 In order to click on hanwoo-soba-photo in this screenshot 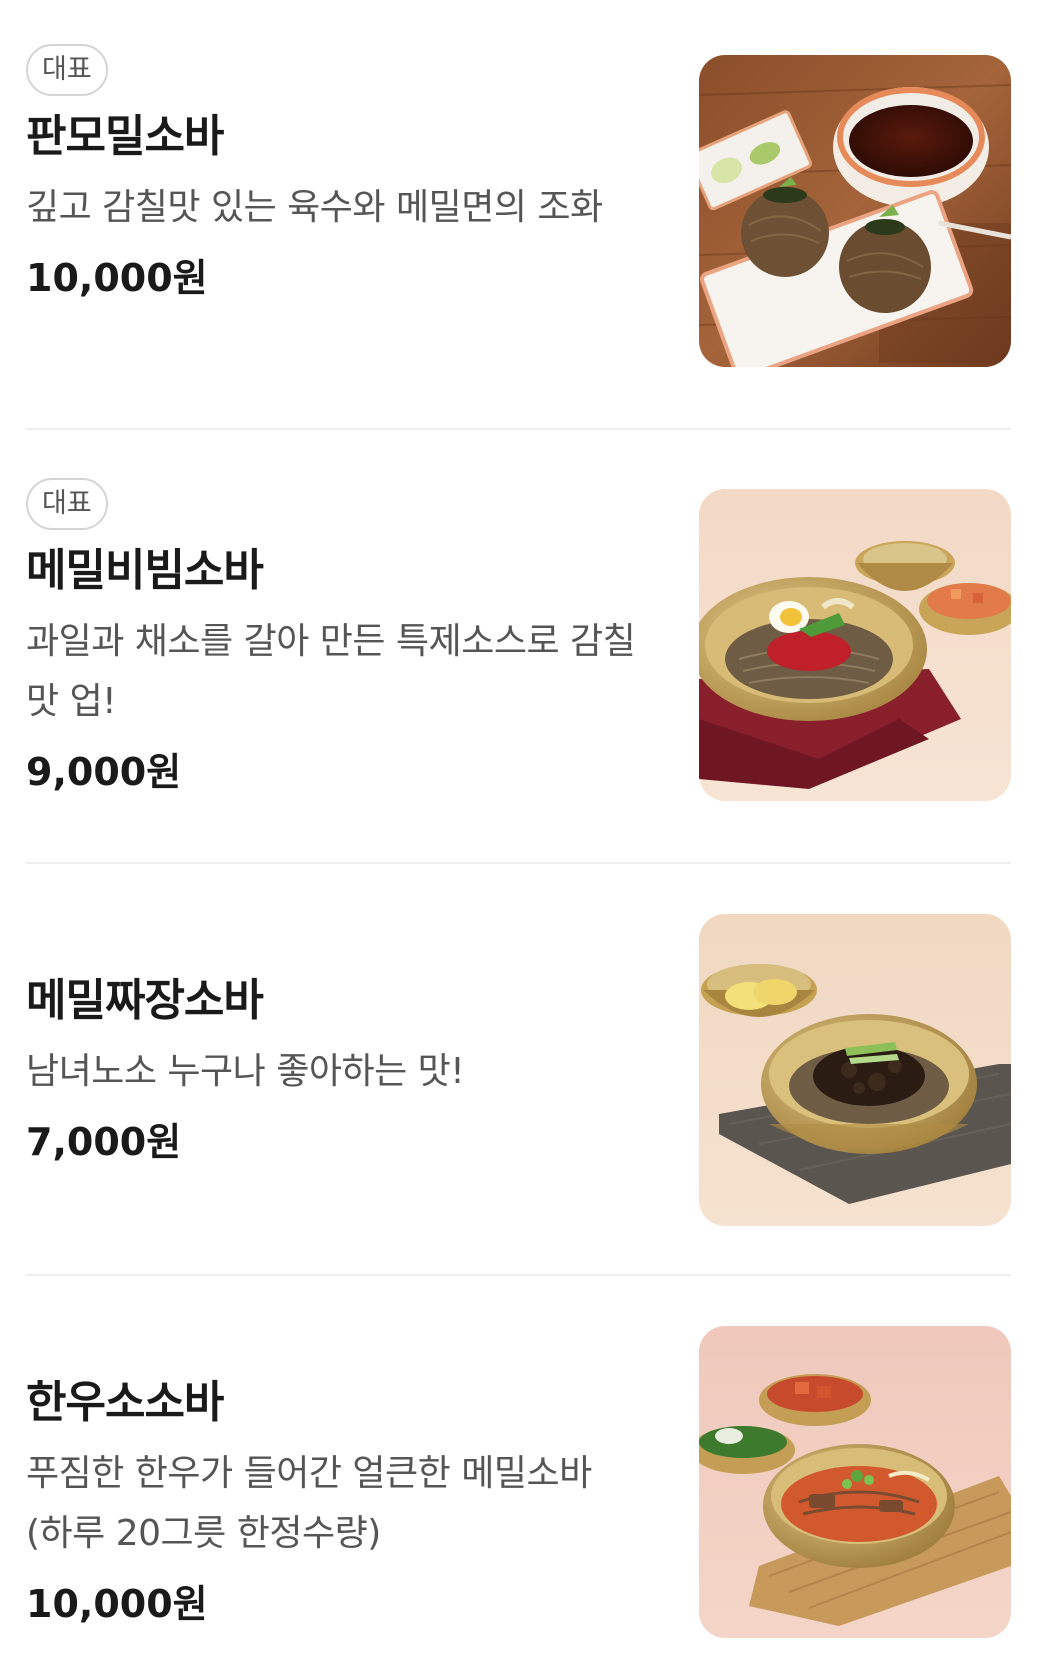, I will do `click(855, 1482)`.